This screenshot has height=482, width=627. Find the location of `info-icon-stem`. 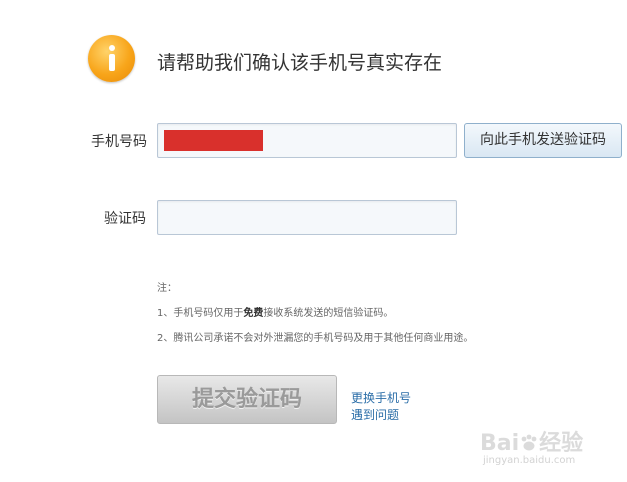

info-icon-stem is located at coordinates (112, 62).